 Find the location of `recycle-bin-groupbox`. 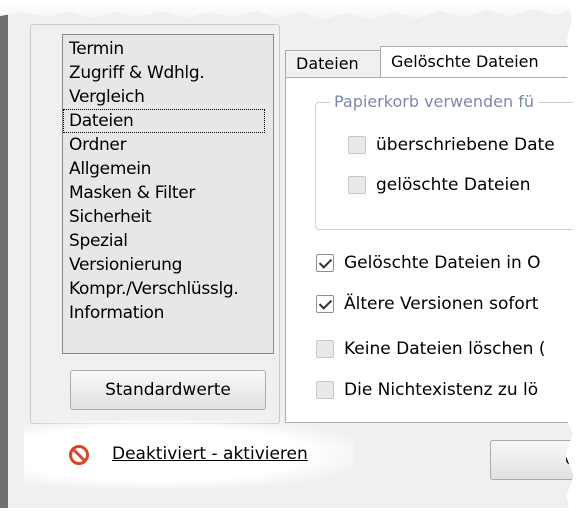

recycle-bin-groupbox is located at coordinates (447, 166).